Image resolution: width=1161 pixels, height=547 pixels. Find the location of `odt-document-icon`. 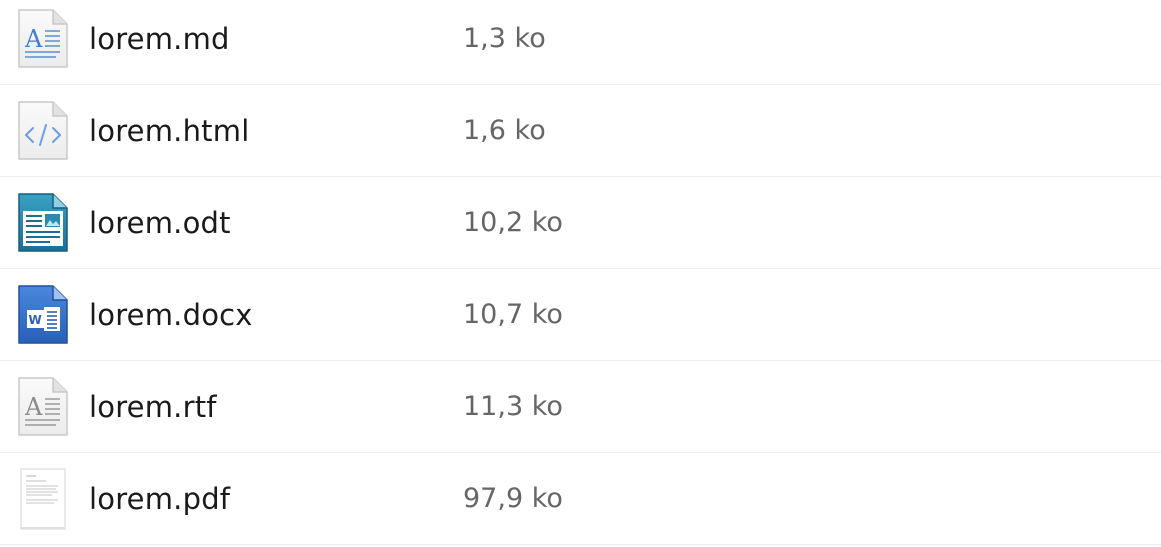

odt-document-icon is located at coordinates (43, 223).